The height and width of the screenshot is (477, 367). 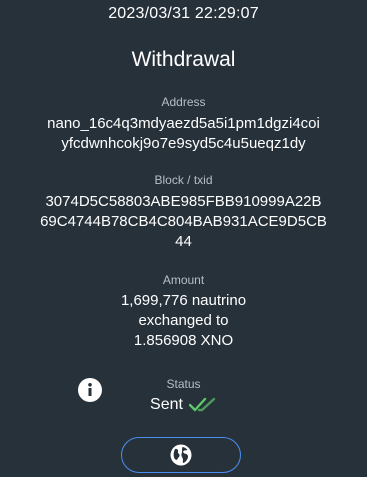 I want to click on status-row: Sent, so click(x=183, y=405).